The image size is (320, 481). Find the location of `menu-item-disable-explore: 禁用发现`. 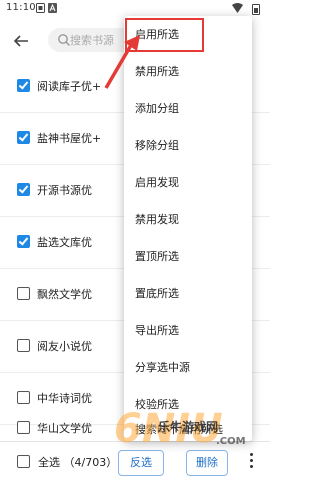

menu-item-disable-explore: 禁用发现 is located at coordinates (188, 219).